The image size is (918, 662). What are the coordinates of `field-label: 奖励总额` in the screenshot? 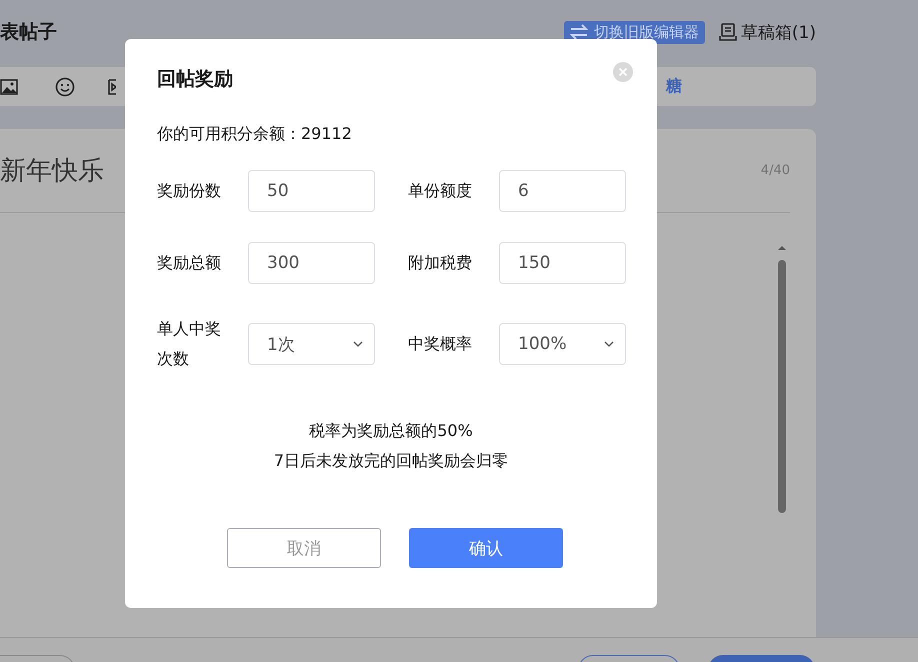 It's located at (189, 263).